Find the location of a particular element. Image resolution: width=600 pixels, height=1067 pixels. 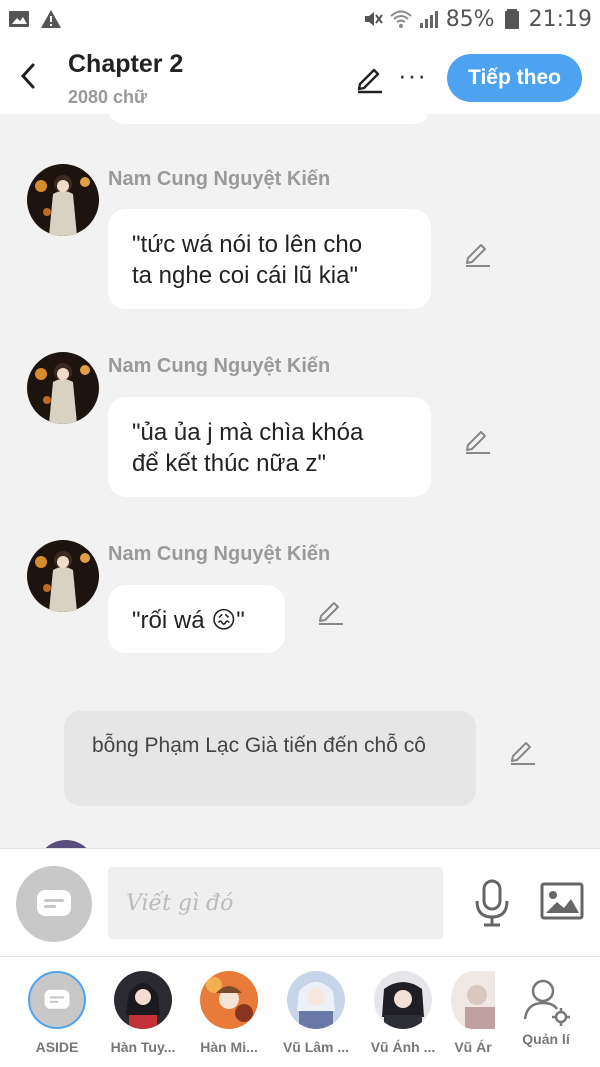

aside-avatar is located at coordinates (57, 1000).